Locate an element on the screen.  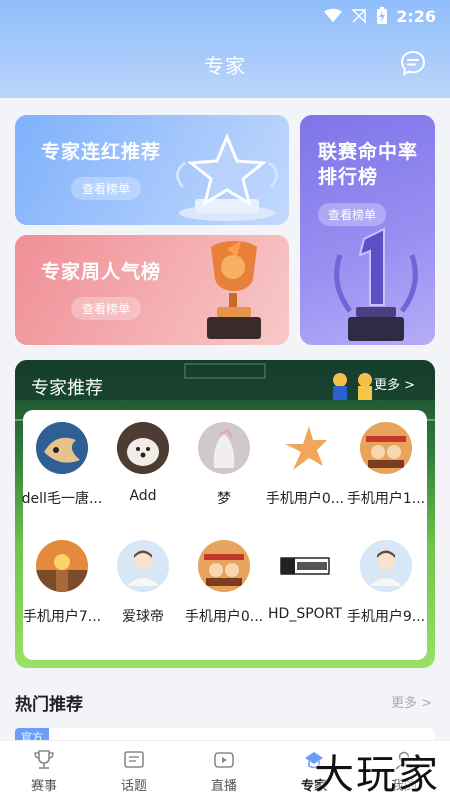
star-trophy-icon is located at coordinates (227, 177).